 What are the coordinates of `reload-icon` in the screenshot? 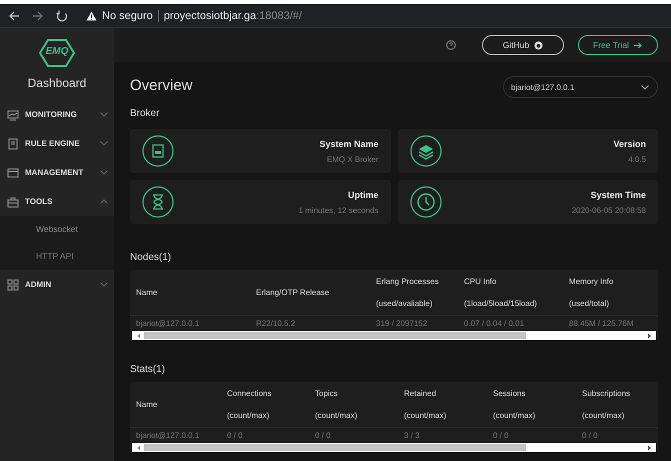 It's located at (62, 16).